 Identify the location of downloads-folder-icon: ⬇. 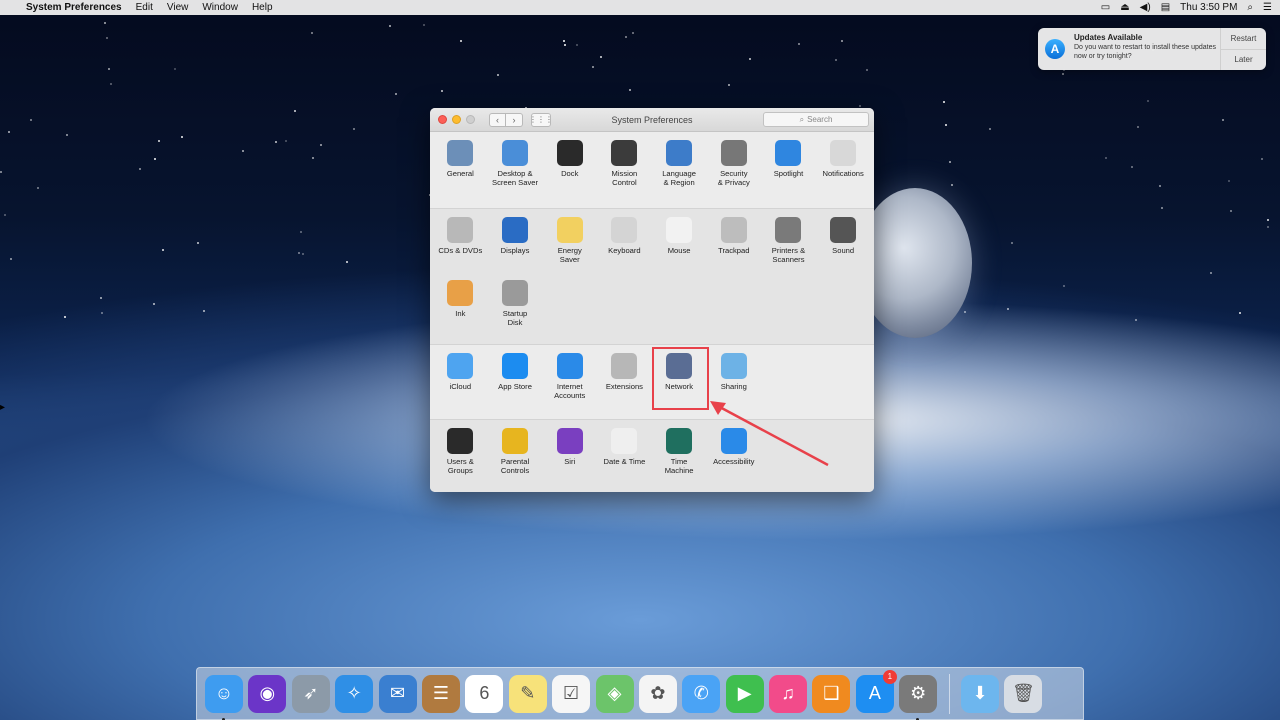
(980, 693).